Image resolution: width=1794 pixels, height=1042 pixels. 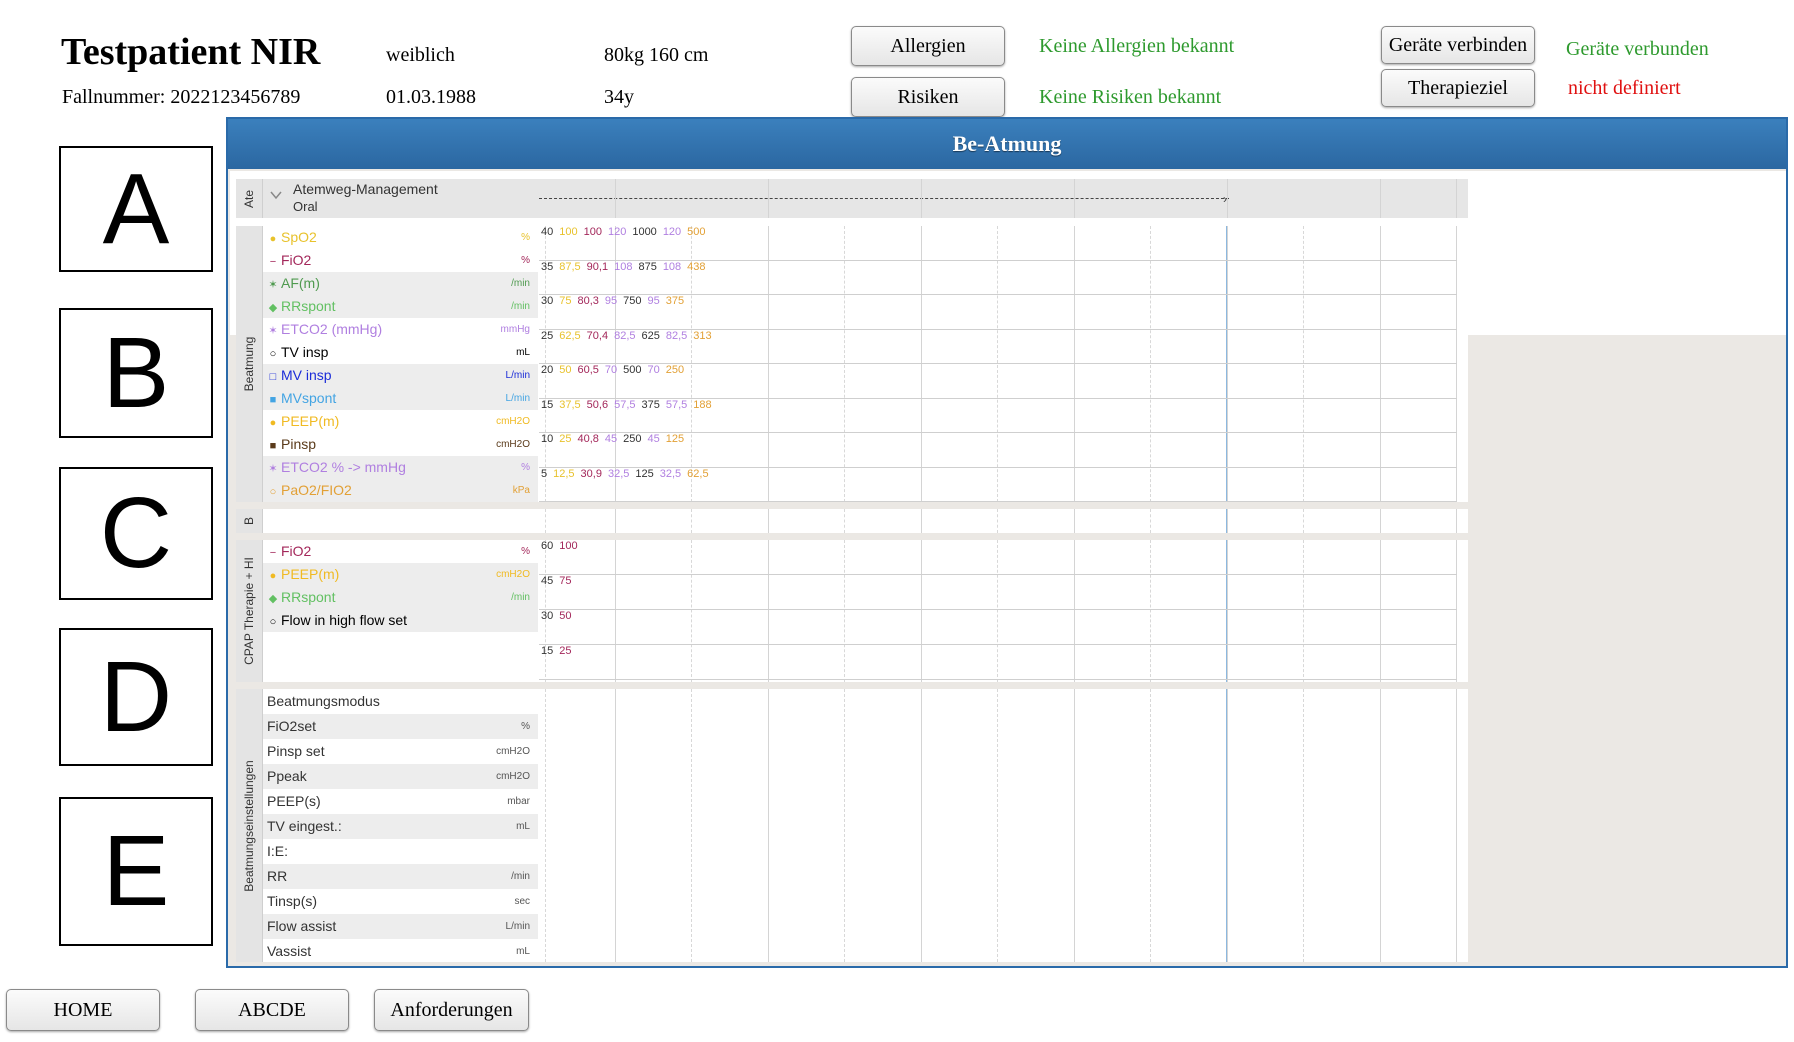 I want to click on beatmung-param-row: ✶ AF(m) /min, so click(x=400, y=283).